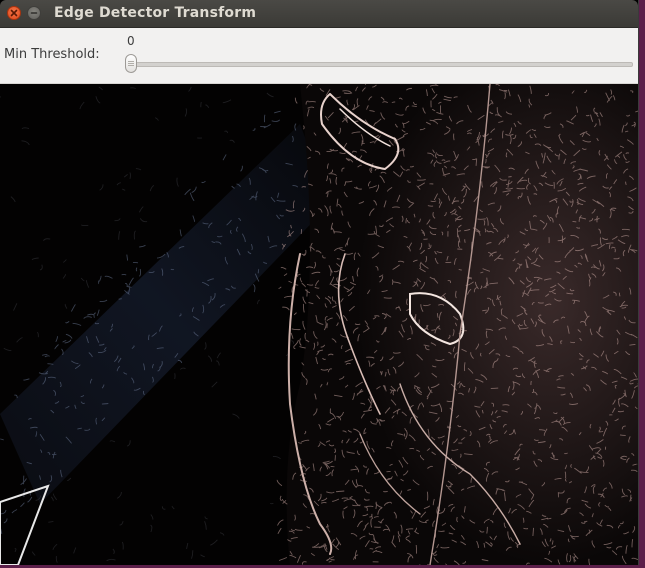  I want to click on close-button, so click(14, 13).